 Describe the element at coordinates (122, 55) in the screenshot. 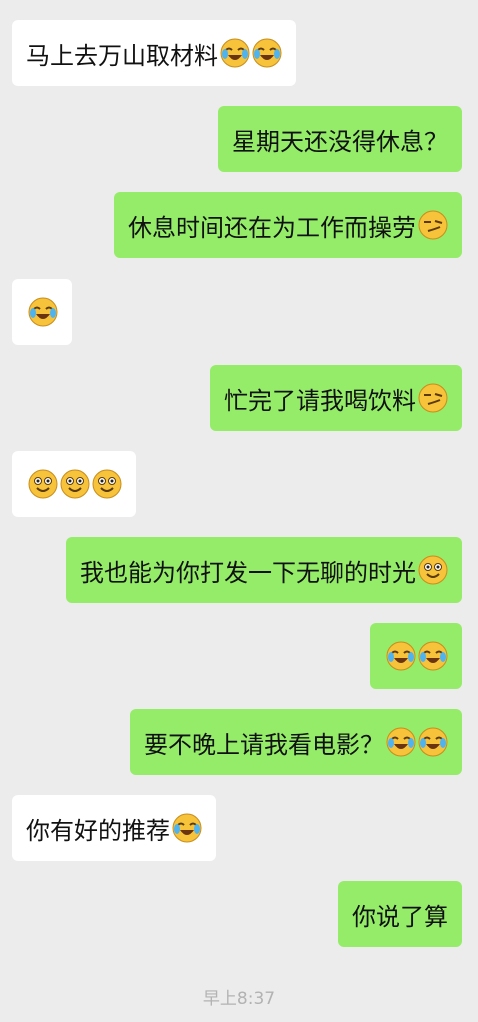

I see `message-text: 马上去万山取材料` at that location.